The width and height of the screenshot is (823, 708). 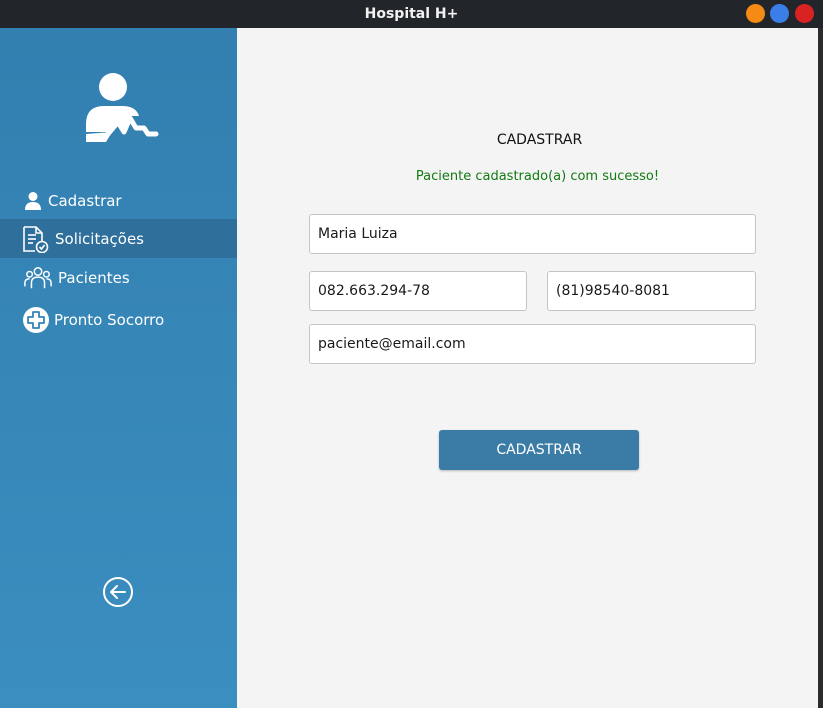 What do you see at coordinates (539, 140) in the screenshot?
I see `page-title: CADASTRAR` at bounding box center [539, 140].